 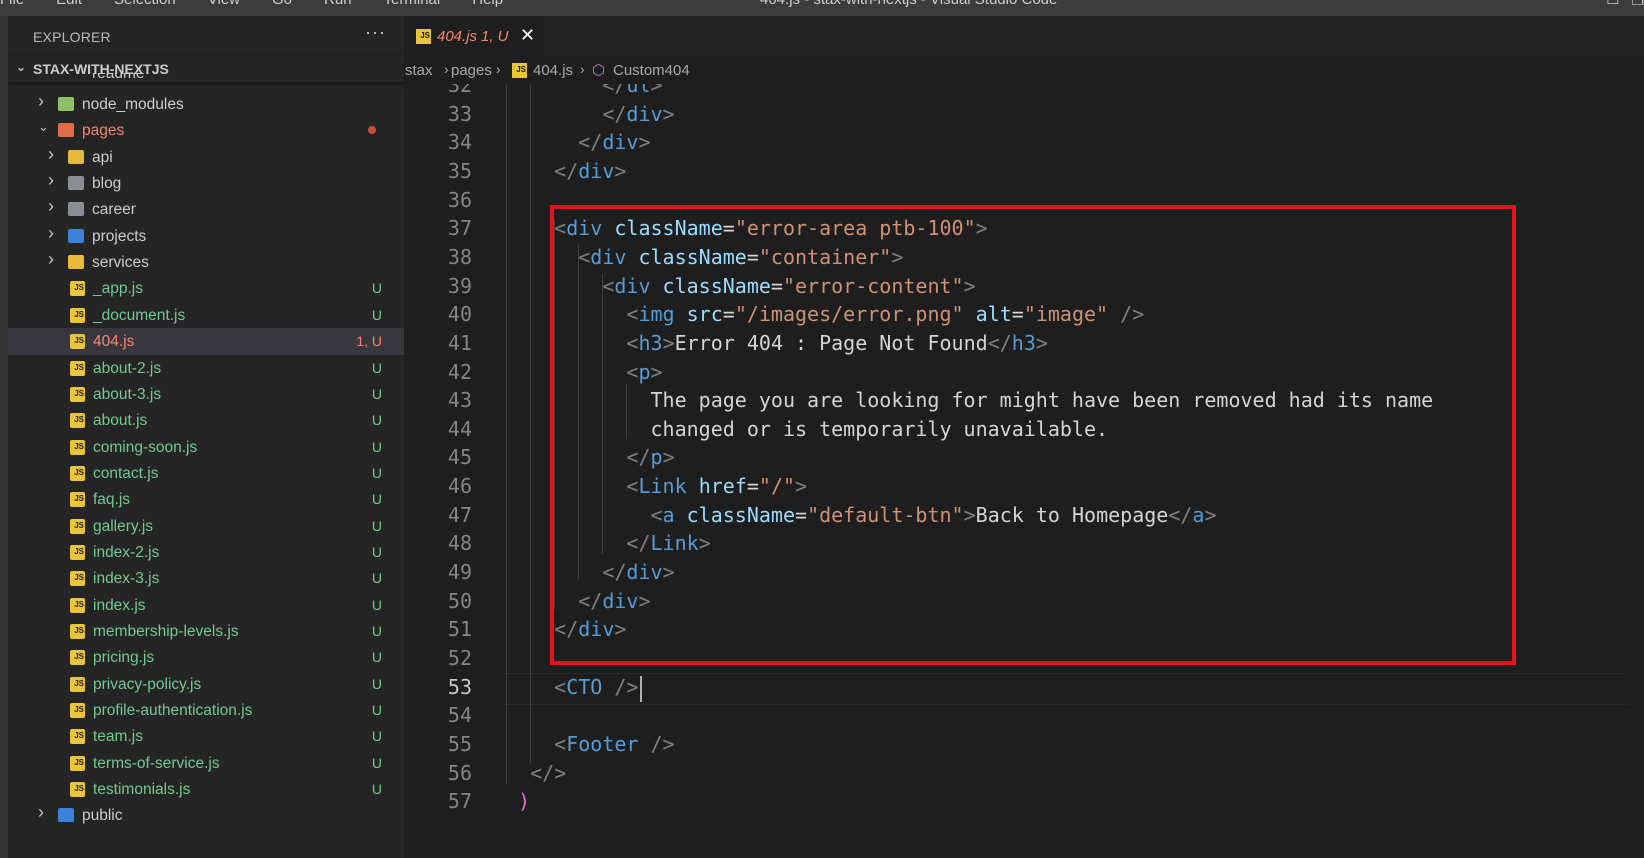 I want to click on editor-scrollbar, so click(x=1637, y=471).